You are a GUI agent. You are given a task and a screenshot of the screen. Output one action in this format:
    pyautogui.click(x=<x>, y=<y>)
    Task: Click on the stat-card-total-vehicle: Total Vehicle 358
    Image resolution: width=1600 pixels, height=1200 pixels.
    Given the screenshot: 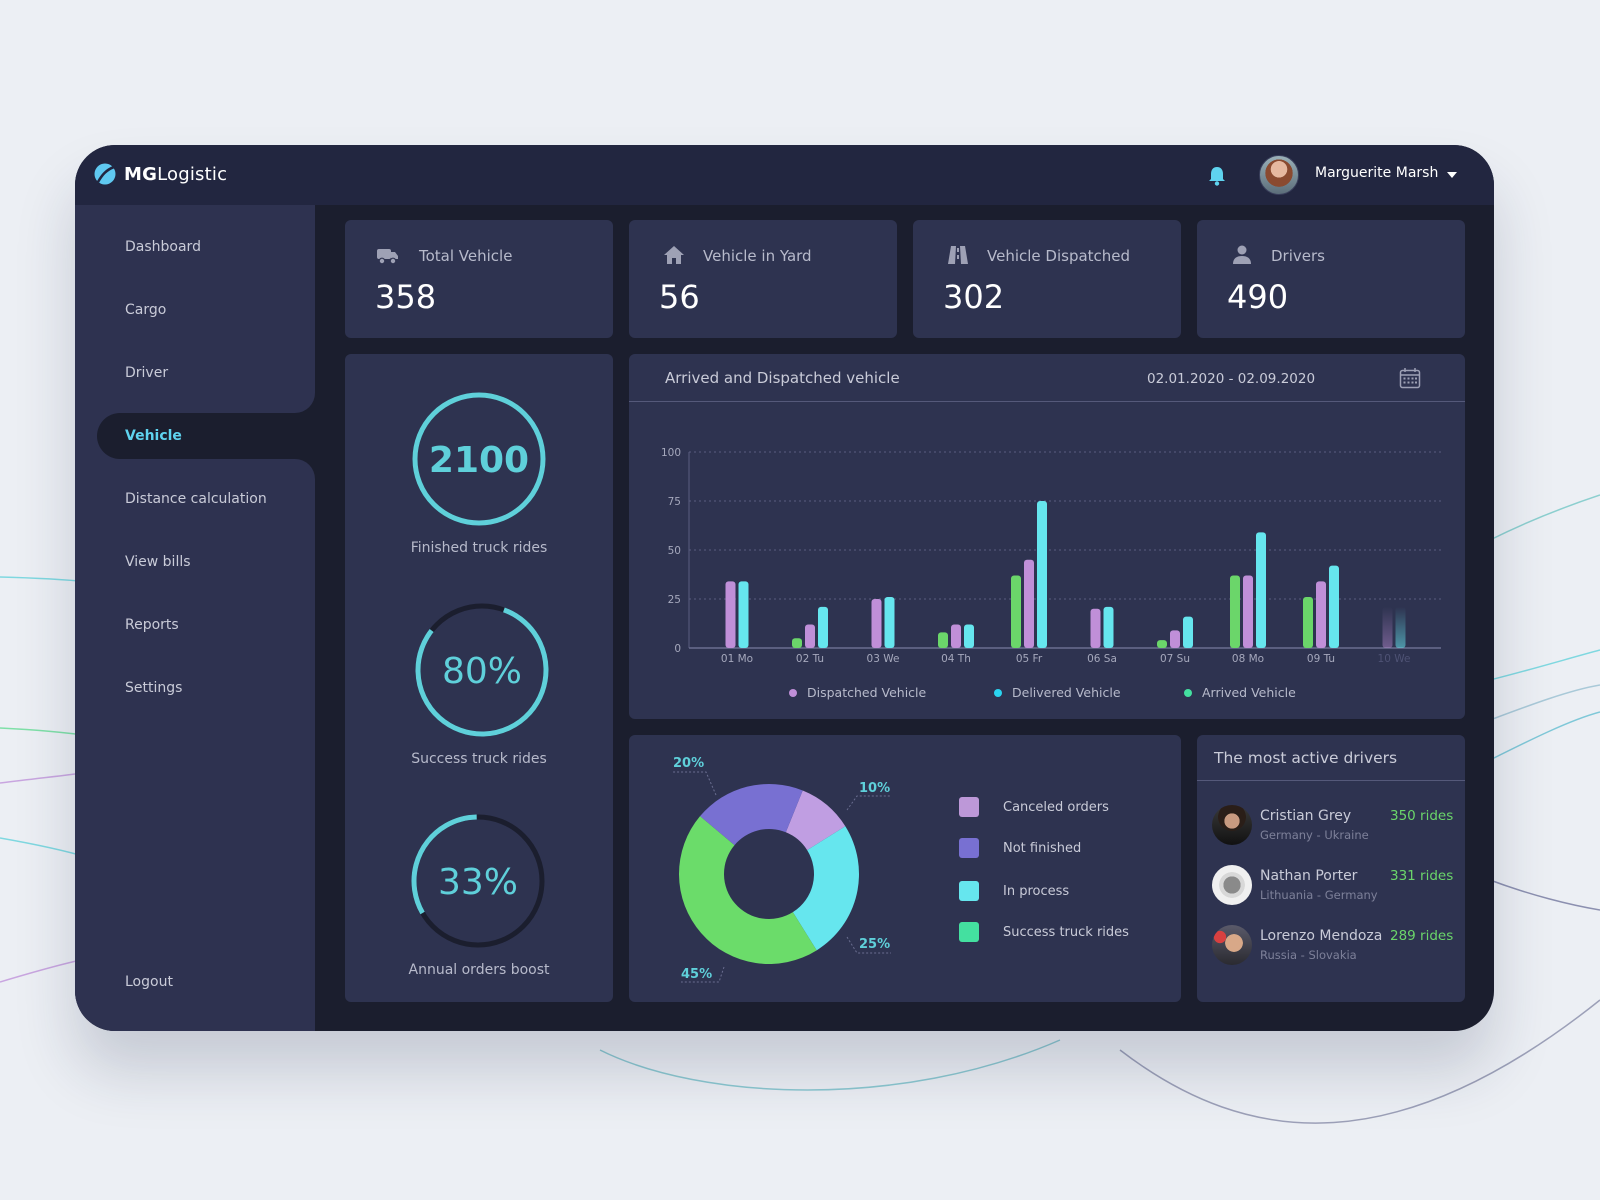 What is the action you would take?
    pyautogui.click(x=479, y=279)
    